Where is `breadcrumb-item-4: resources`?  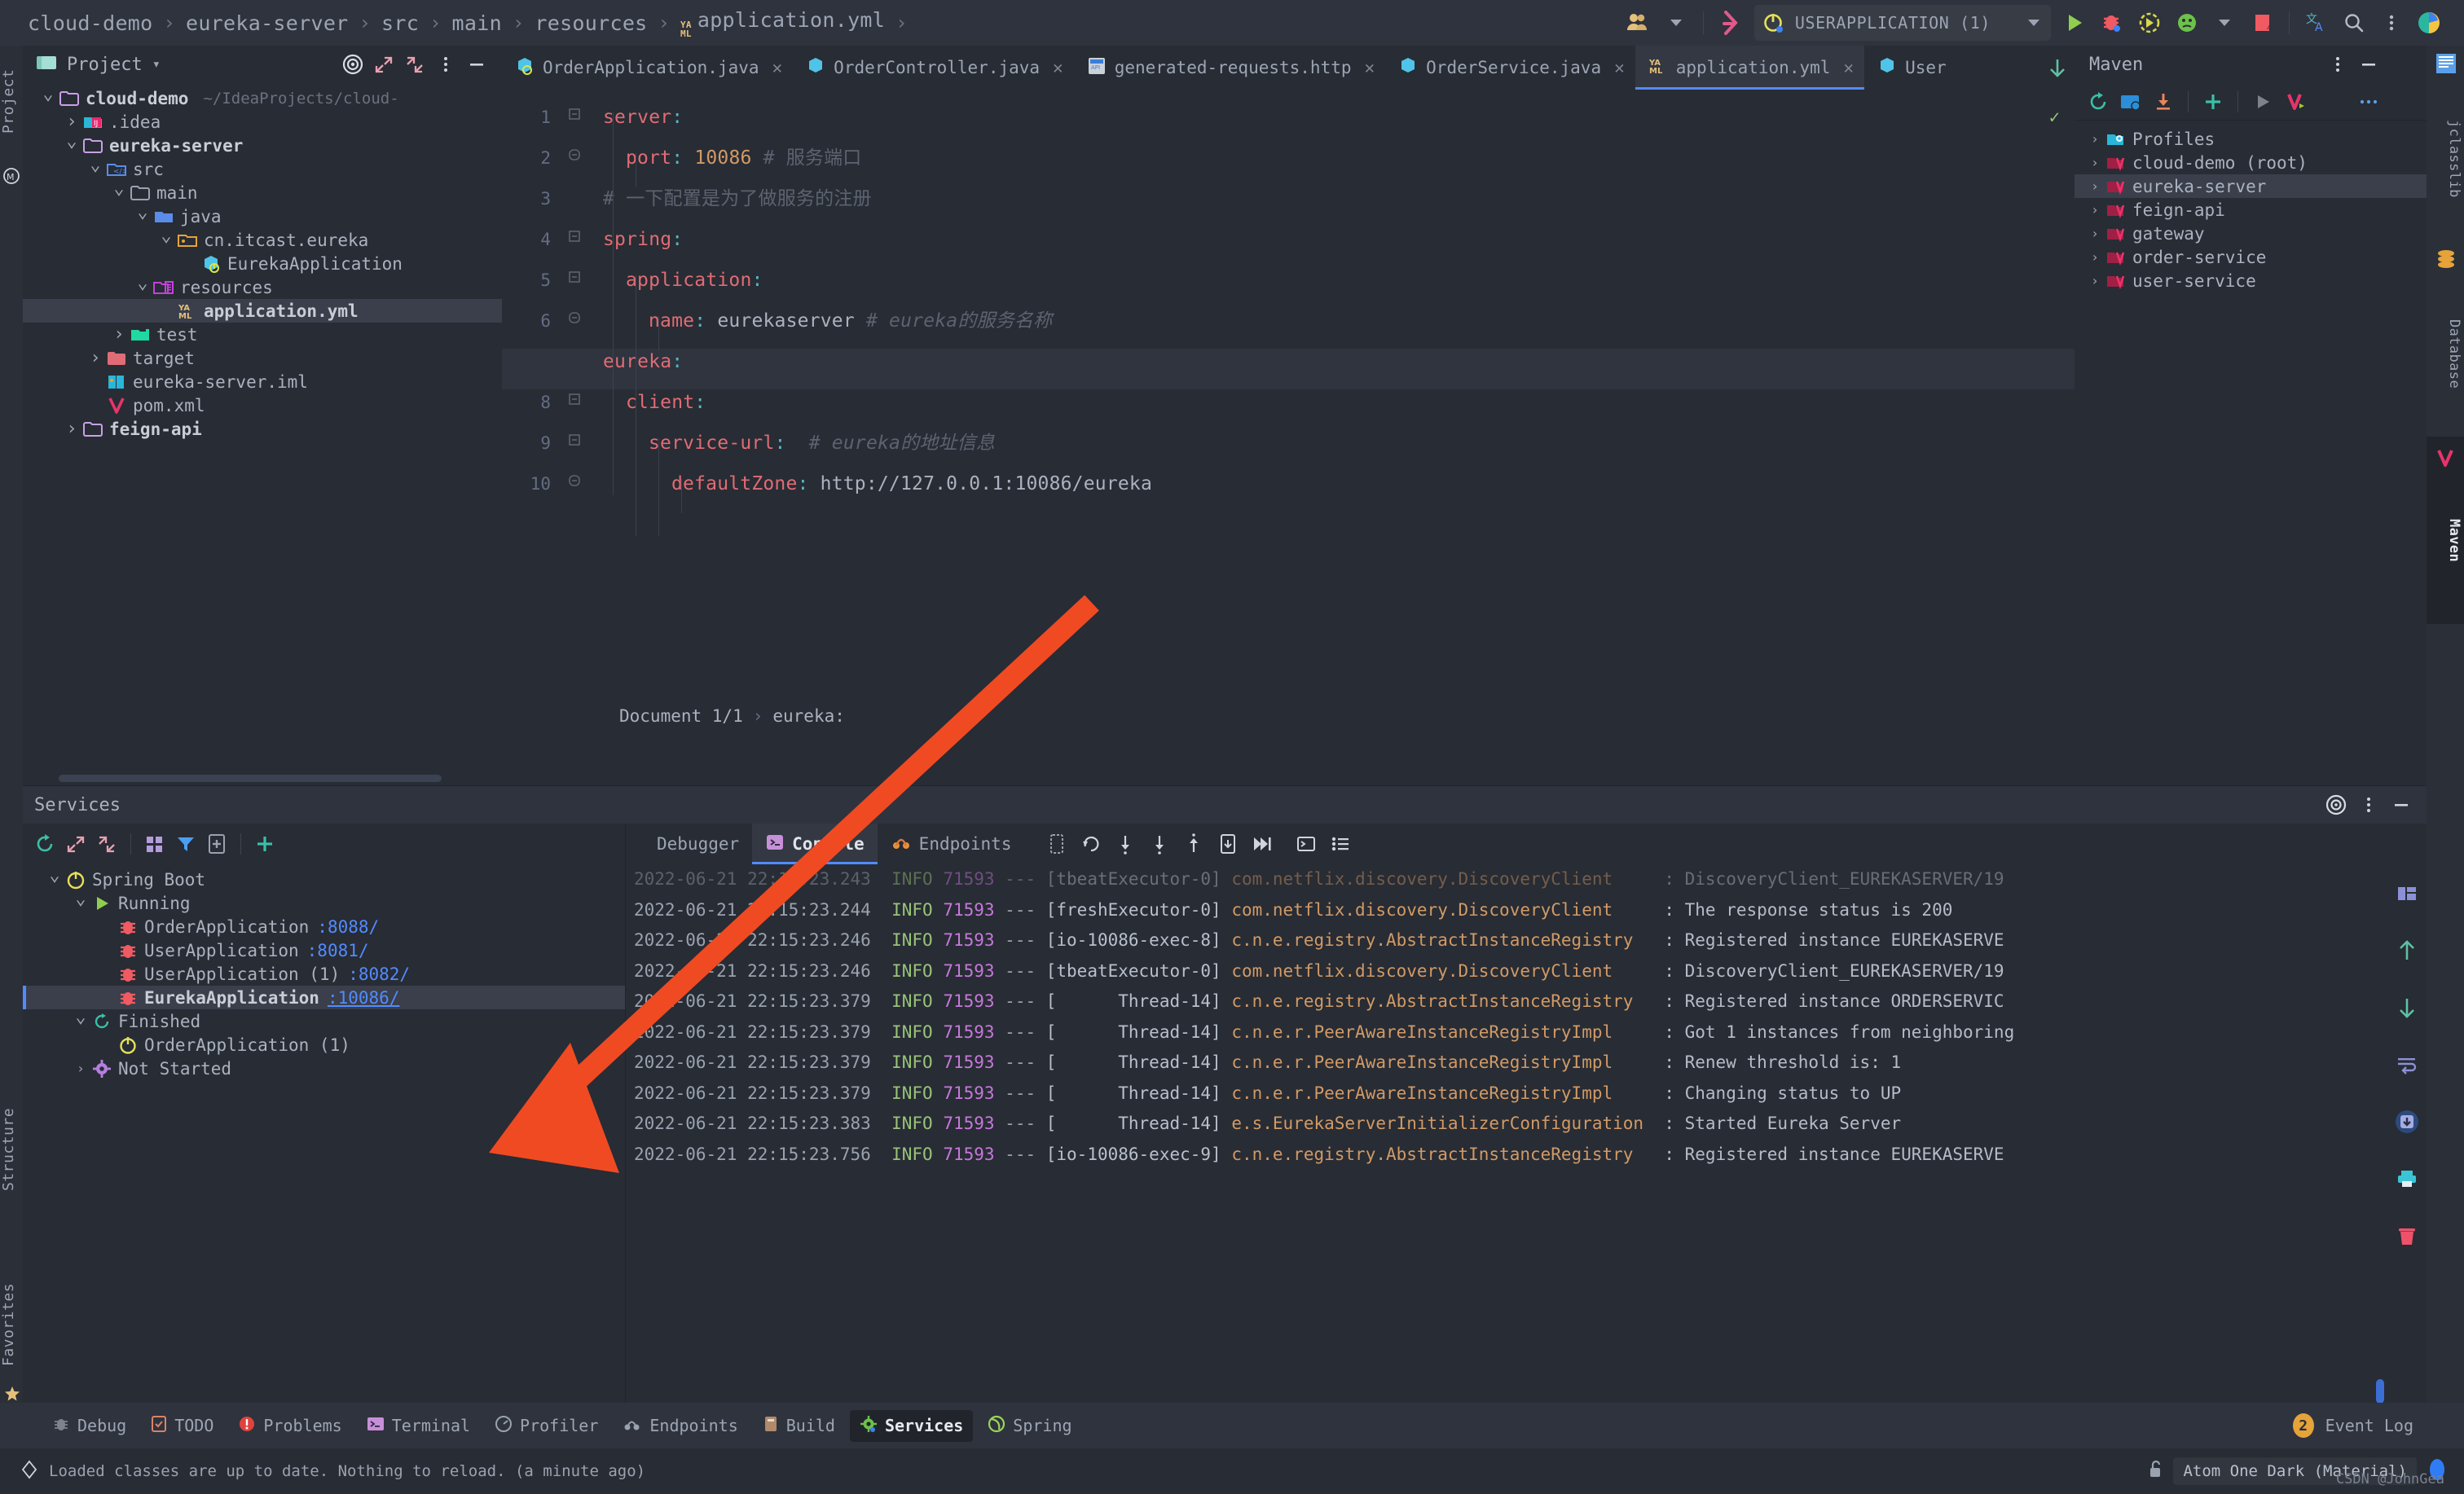
breadcrumb-item-4: resources is located at coordinates (591, 23).